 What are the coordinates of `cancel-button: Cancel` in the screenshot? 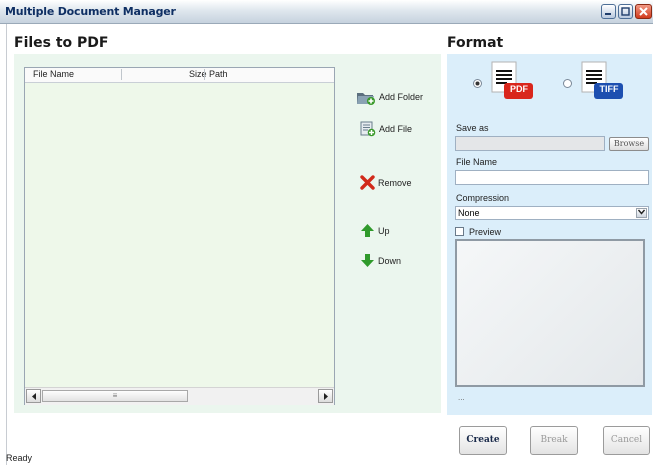 It's located at (626, 440).